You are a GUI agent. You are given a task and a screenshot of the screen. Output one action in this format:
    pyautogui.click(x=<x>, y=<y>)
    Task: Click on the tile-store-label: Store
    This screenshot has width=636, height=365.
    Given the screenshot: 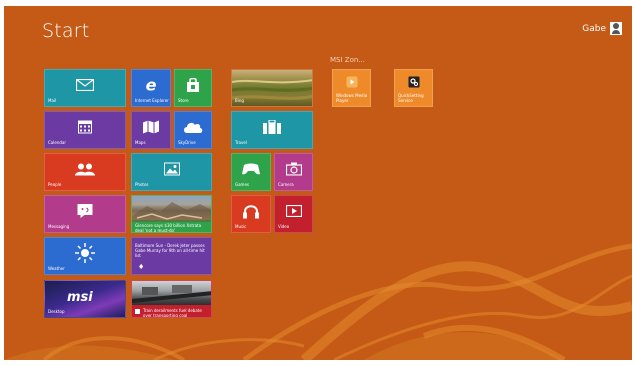 What is the action you would take?
    pyautogui.click(x=183, y=100)
    